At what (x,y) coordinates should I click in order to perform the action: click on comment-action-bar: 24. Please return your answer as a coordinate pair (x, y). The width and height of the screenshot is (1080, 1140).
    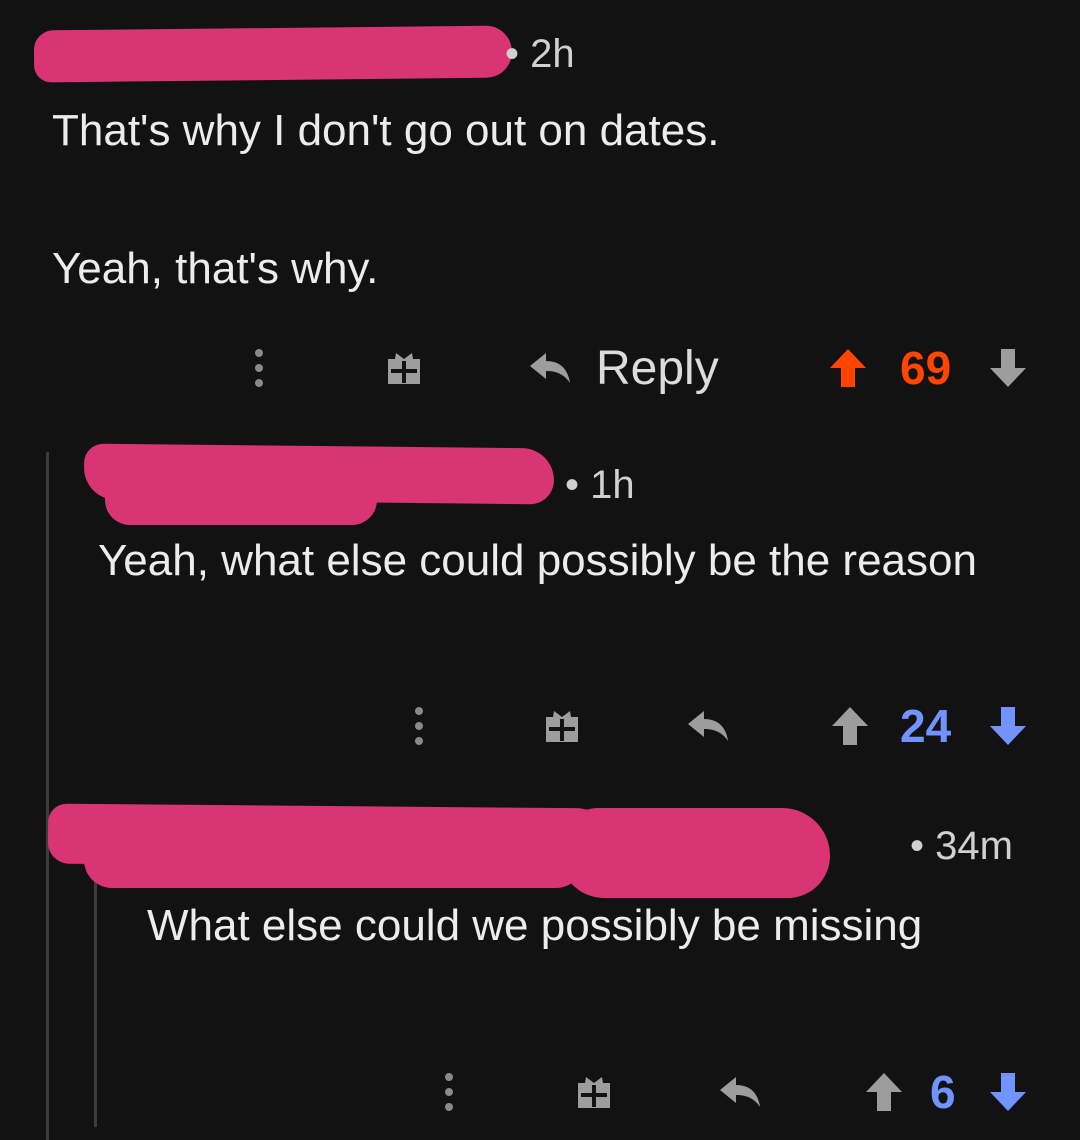
    Looking at the image, I should click on (540, 726).